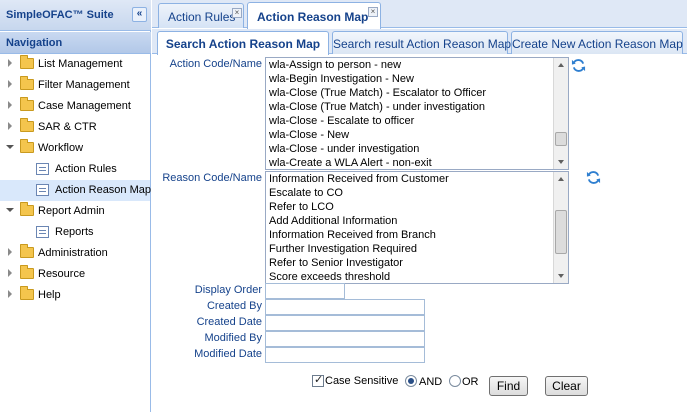  What do you see at coordinates (75, 253) in the screenshot?
I see `nav-item-administration: Administration` at bounding box center [75, 253].